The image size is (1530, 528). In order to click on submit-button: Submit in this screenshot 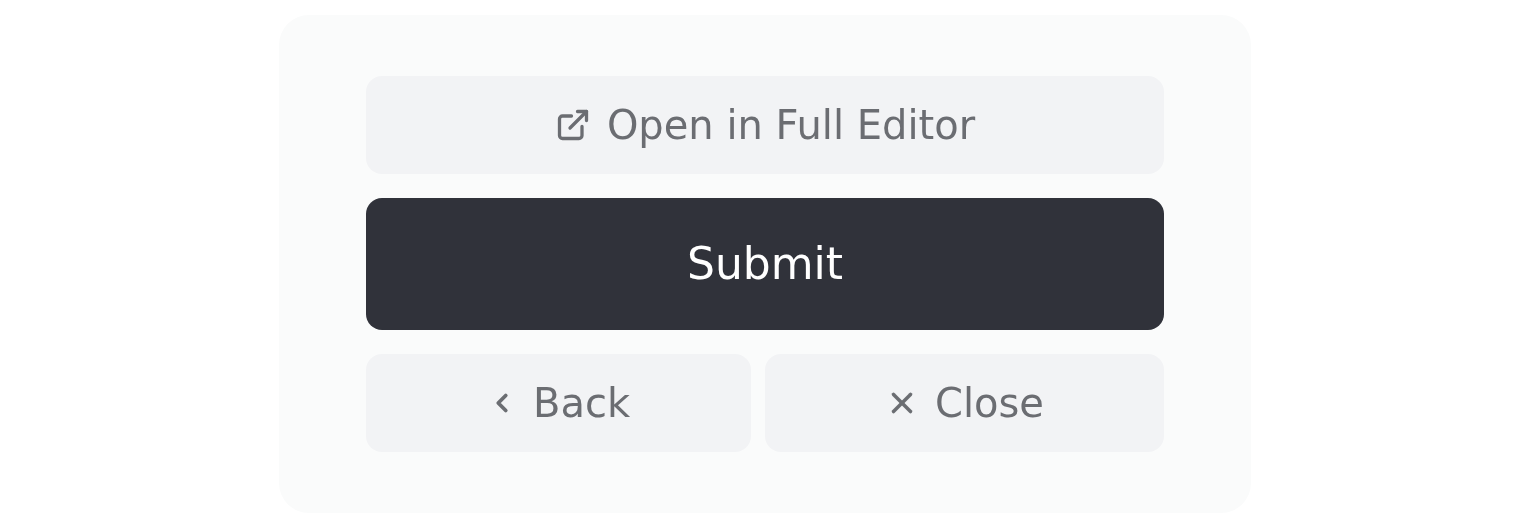, I will do `click(765, 264)`.